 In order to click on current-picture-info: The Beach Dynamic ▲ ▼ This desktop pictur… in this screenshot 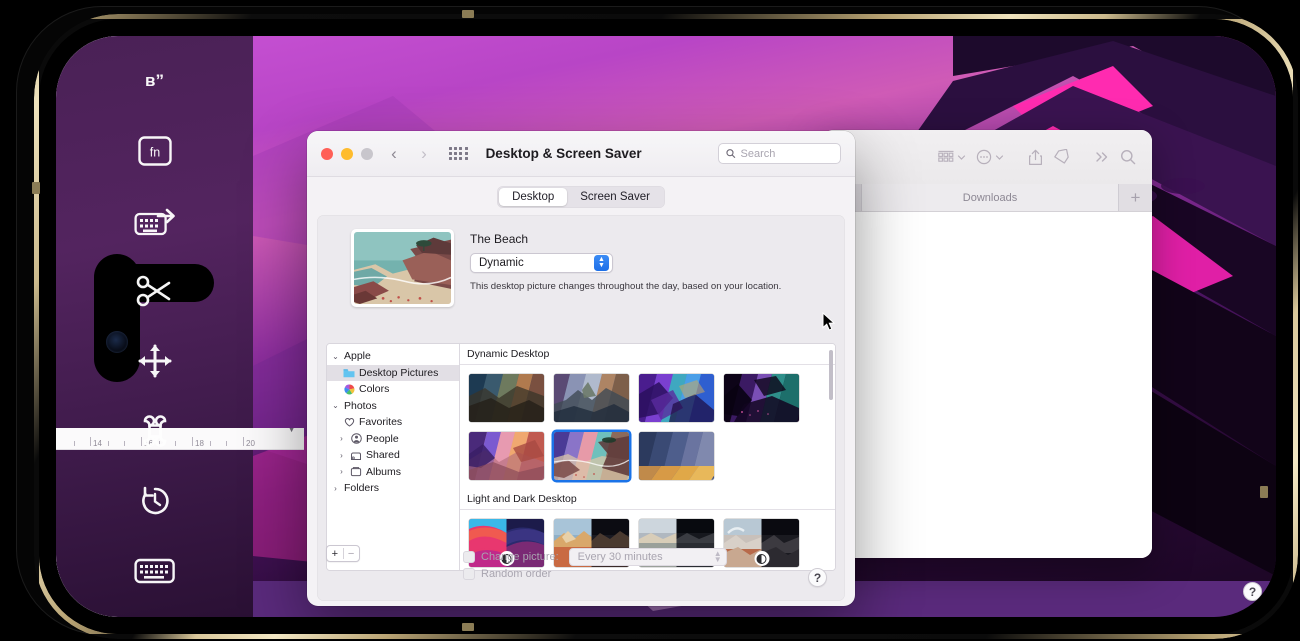, I will do `click(625, 268)`.